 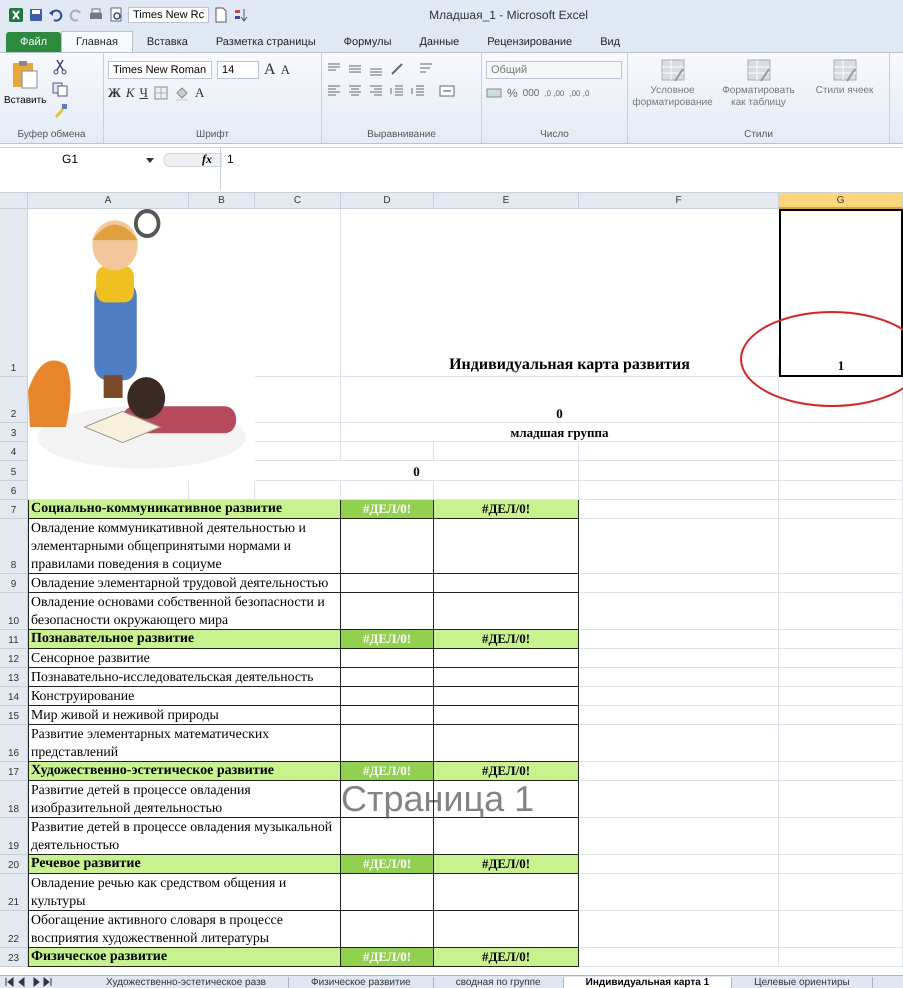 What do you see at coordinates (610, 42) in the screenshot?
I see `ribbon-tab: Вид` at bounding box center [610, 42].